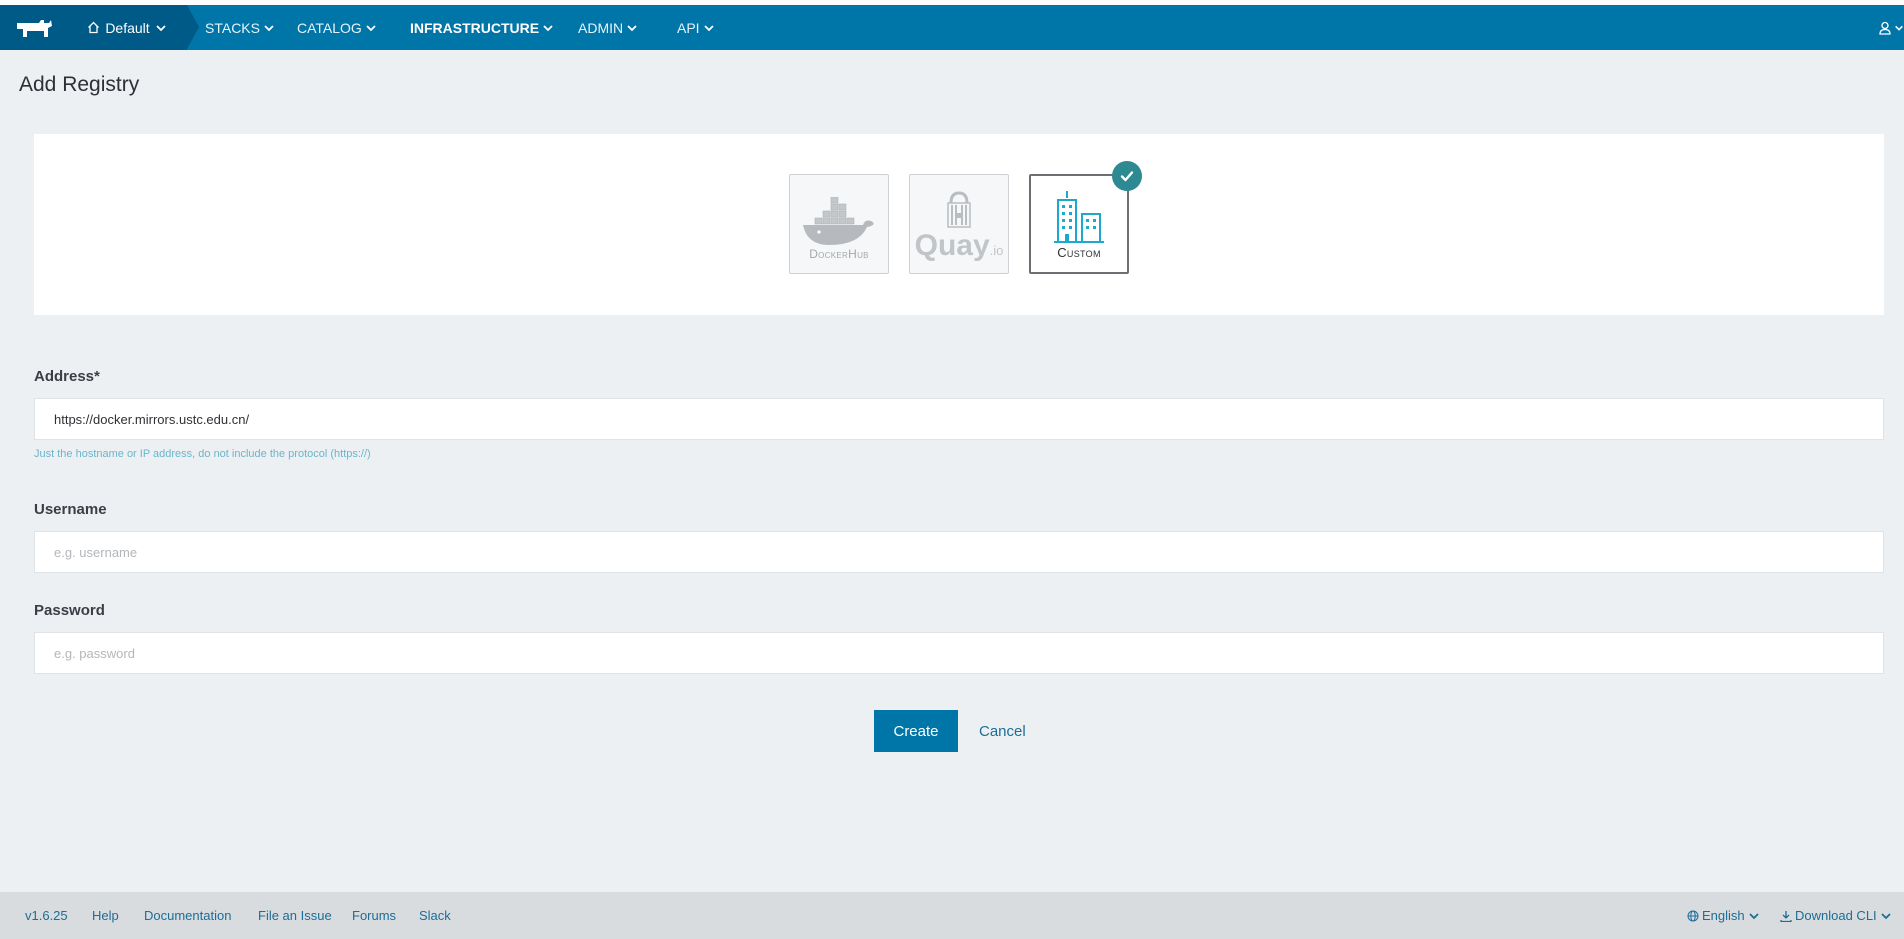  What do you see at coordinates (838, 221) in the screenshot?
I see `docker-whale-icon` at bounding box center [838, 221].